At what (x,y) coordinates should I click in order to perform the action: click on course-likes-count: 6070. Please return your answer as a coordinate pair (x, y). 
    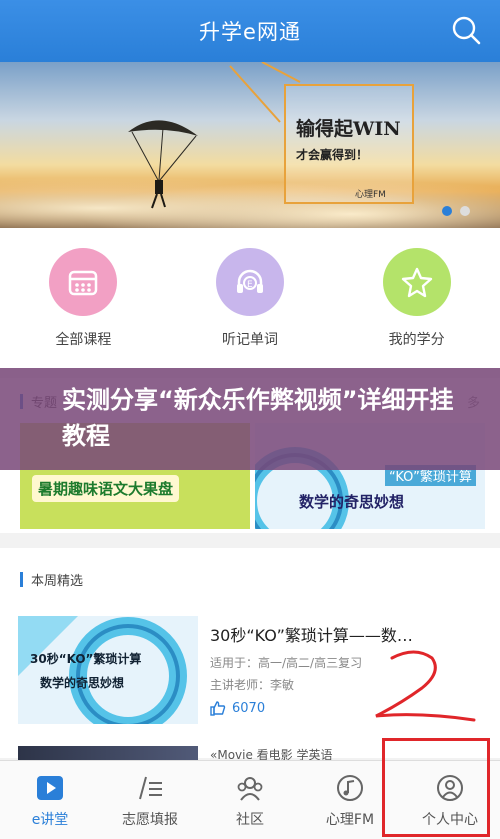
    Looking at the image, I should click on (249, 708).